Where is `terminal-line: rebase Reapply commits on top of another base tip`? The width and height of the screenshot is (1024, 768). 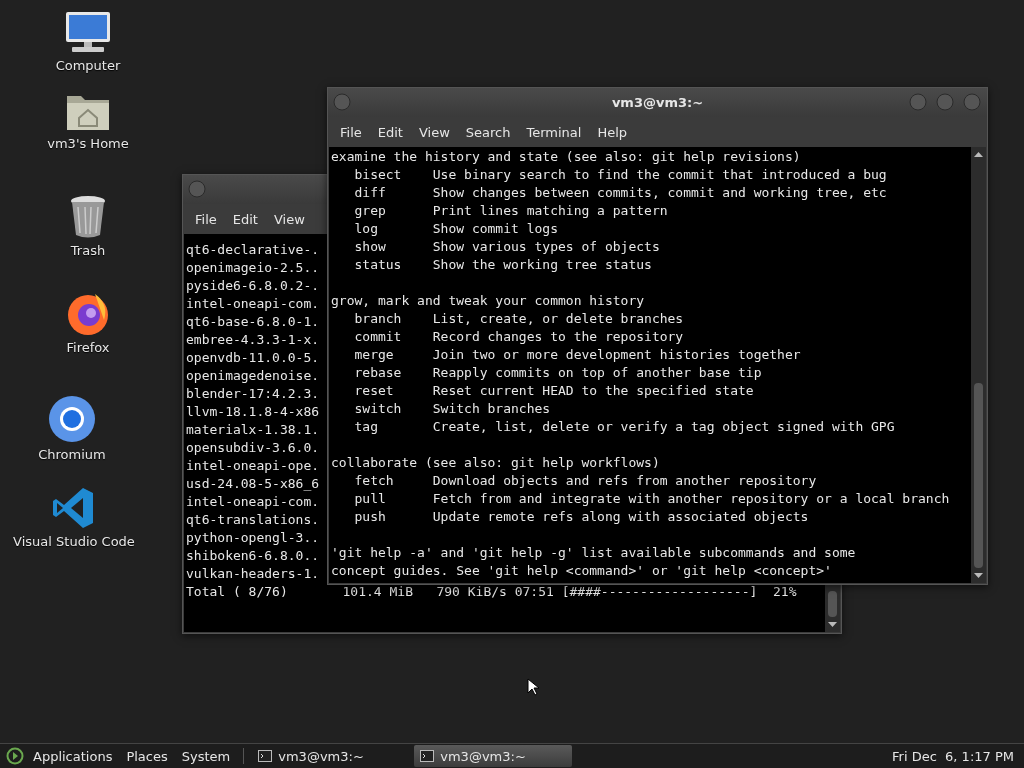
terminal-line: rebase Reapply commits on top of another base tip is located at coordinates (557, 373).